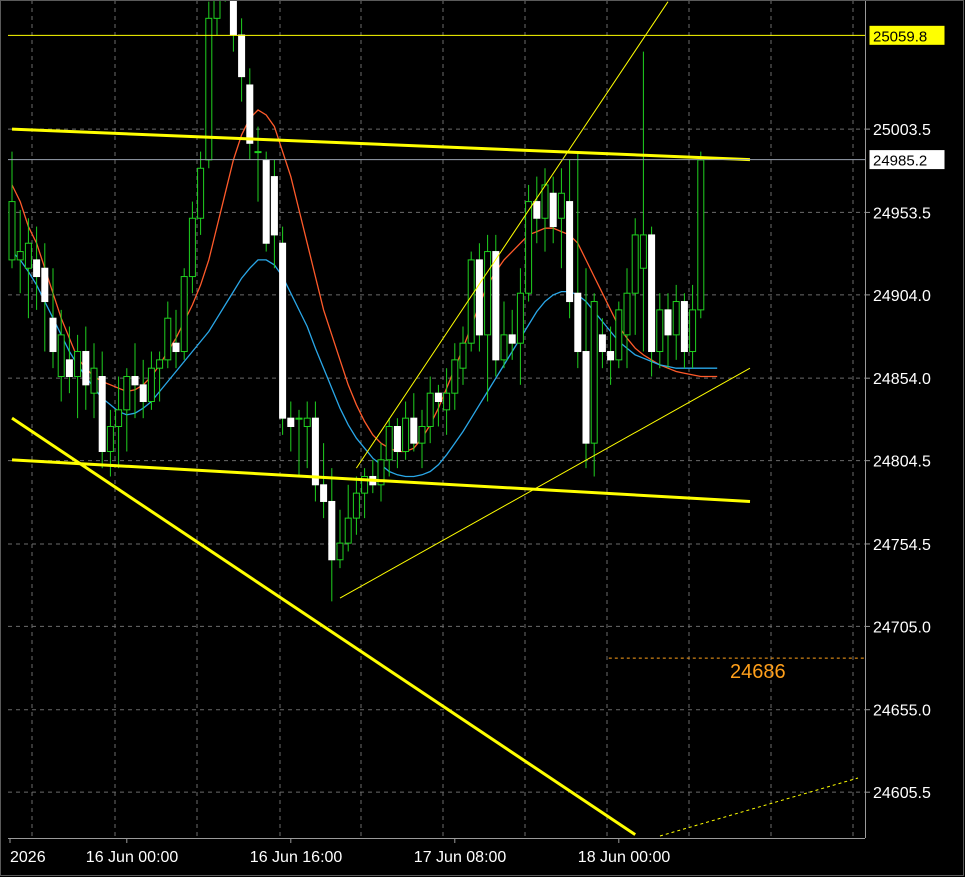 The image size is (965, 877). What do you see at coordinates (902, 462) in the screenshot?
I see `price-tick-label: 24804.5` at bounding box center [902, 462].